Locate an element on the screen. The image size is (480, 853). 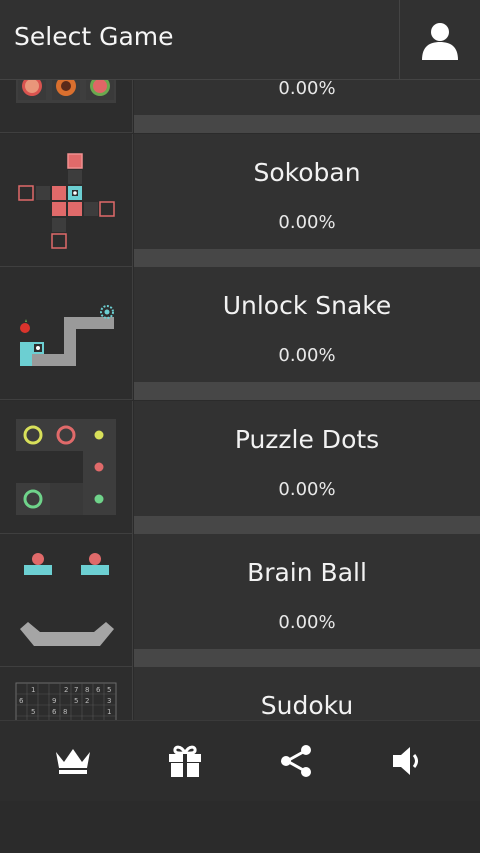
leaderboard-button is located at coordinates (73, 761).